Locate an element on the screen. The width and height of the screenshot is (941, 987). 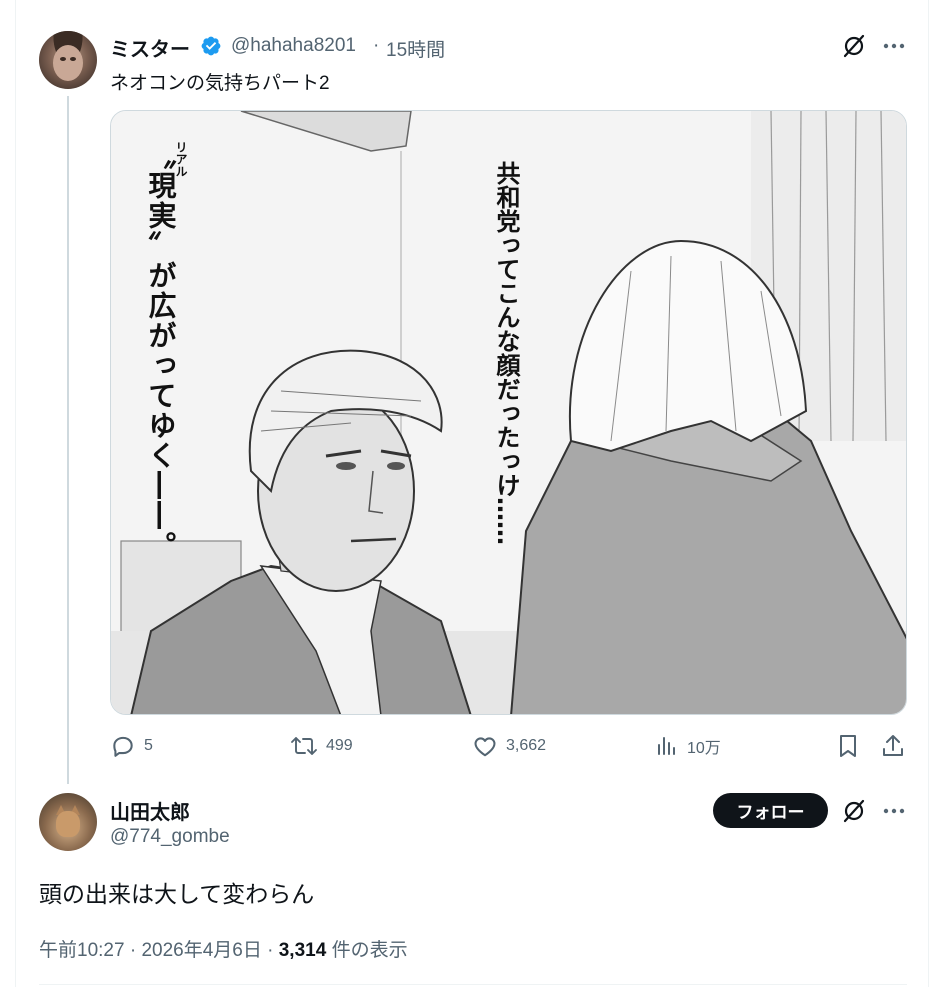
author-display-name: ミスター is located at coordinates (150, 47).